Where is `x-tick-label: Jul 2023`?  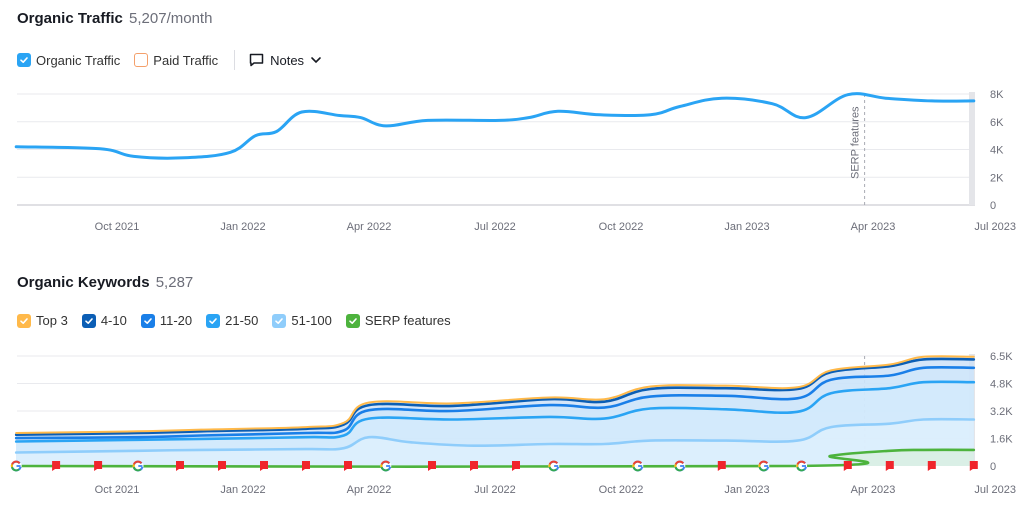
x-tick-label: Jul 2023 is located at coordinates (995, 490).